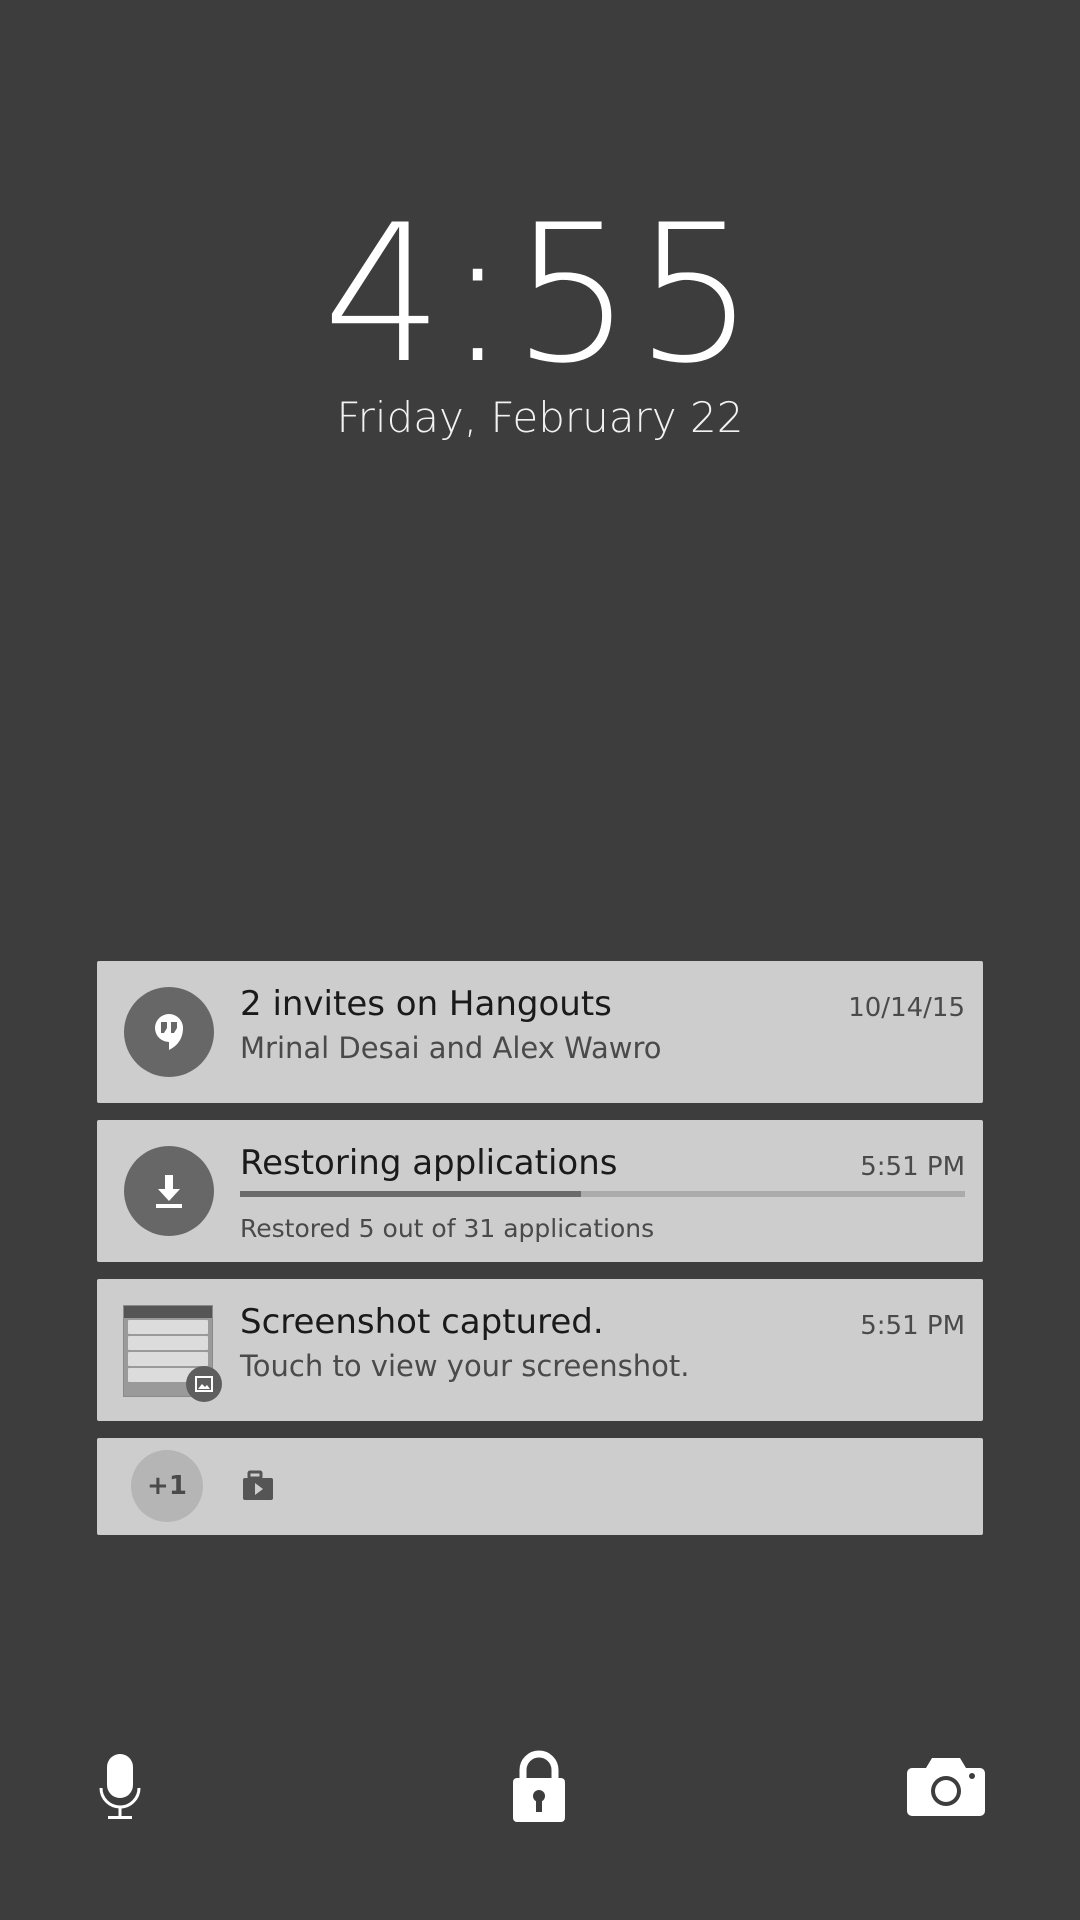  Describe the element at coordinates (540, 294) in the screenshot. I see `clock-time: 4:55` at that location.